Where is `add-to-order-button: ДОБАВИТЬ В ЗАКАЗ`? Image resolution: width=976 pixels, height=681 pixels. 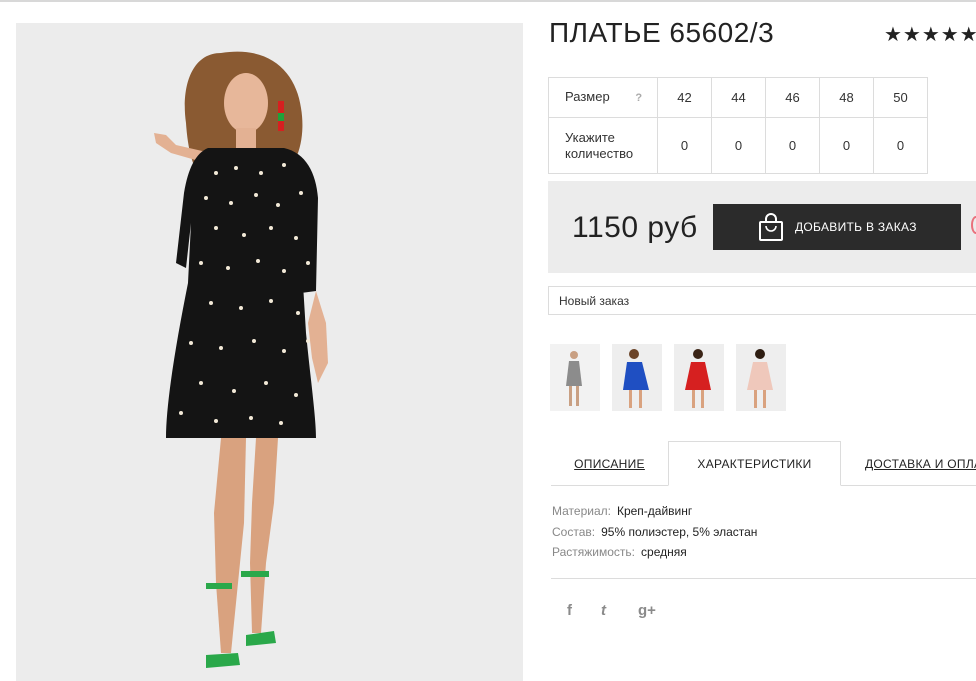
add-to-order-button: ДОБАВИТЬ В ЗАКАЗ is located at coordinates (837, 227).